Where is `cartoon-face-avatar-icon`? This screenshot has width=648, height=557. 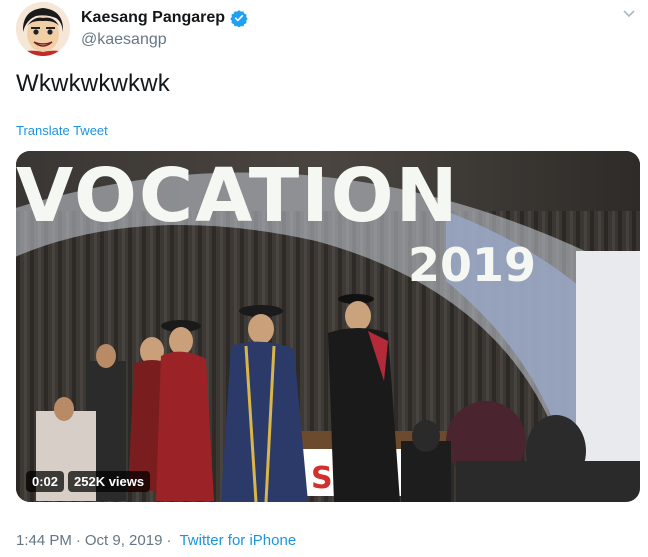
cartoon-face-avatar-icon is located at coordinates (43, 29).